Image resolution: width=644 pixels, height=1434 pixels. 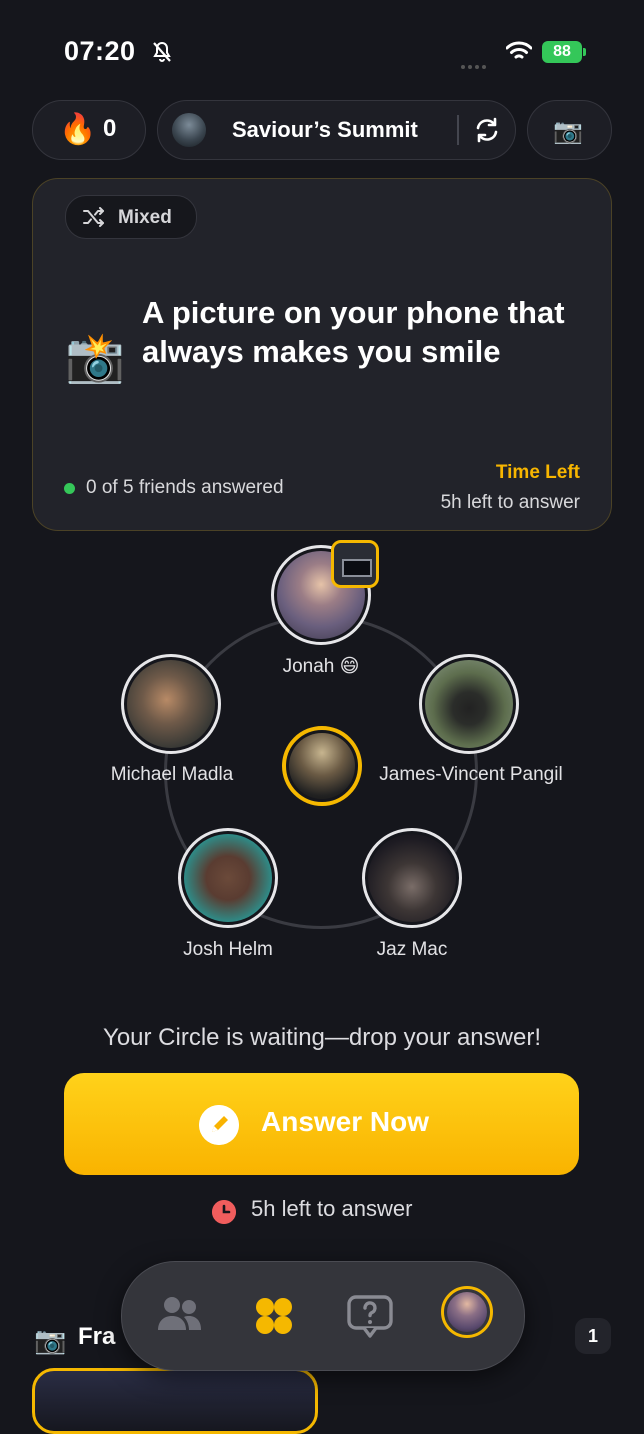 I want to click on online-dot, so click(x=69, y=488).